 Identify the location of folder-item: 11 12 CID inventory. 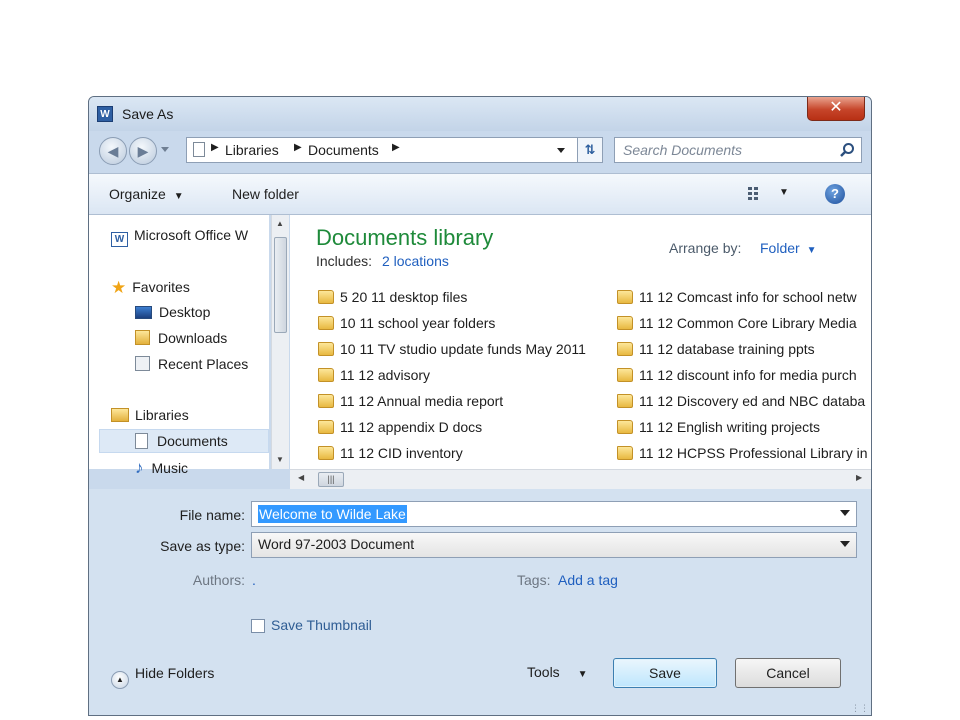
(390, 456).